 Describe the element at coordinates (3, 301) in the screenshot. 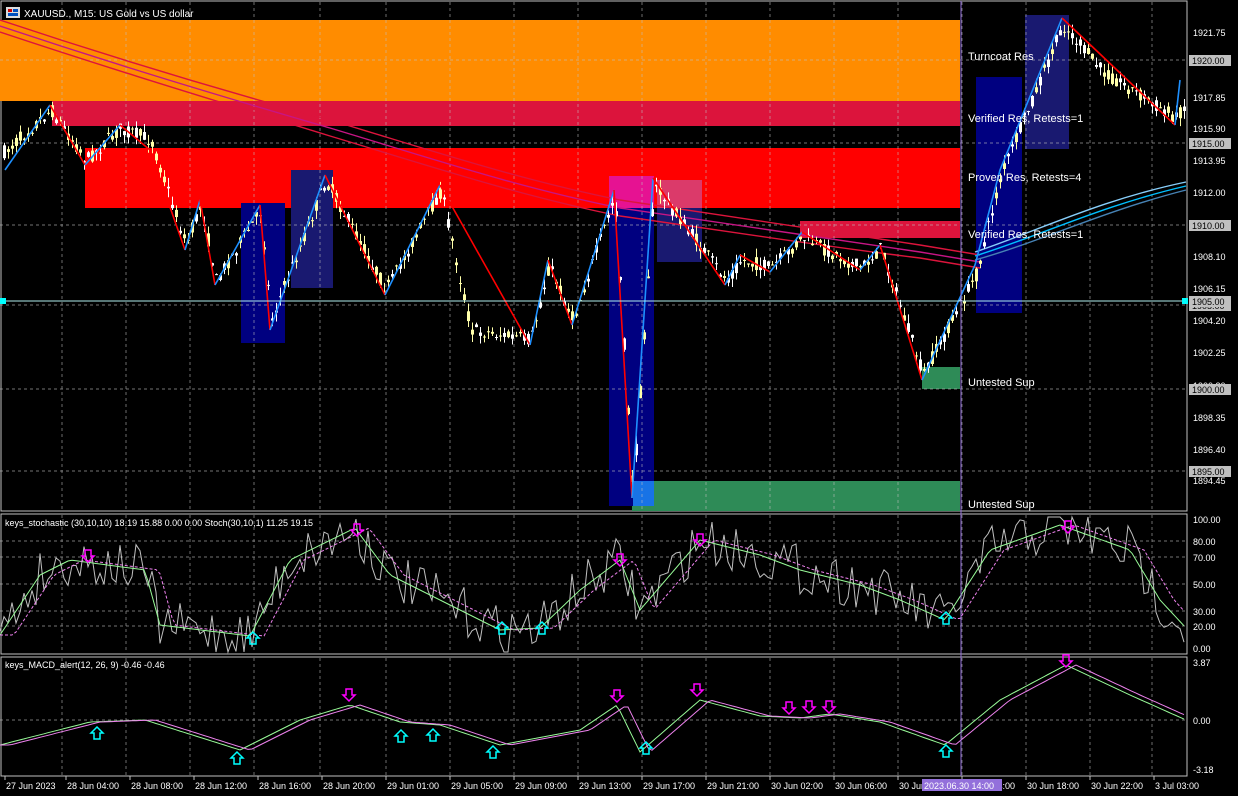

I see `bid-line-marker` at that location.